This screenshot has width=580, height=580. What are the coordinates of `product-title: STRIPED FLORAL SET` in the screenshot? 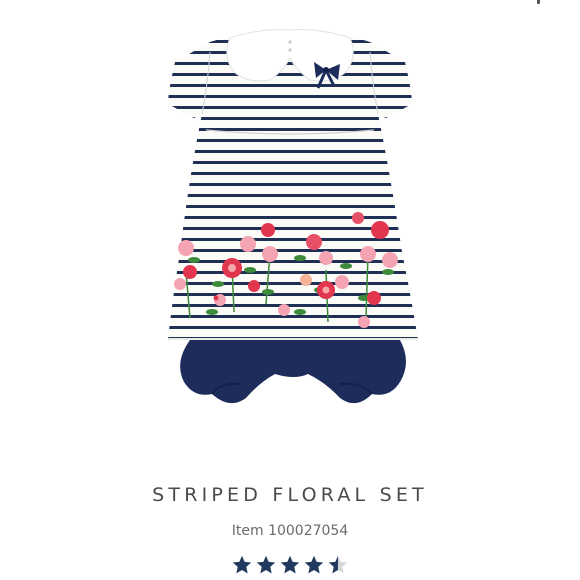 It's located at (290, 495).